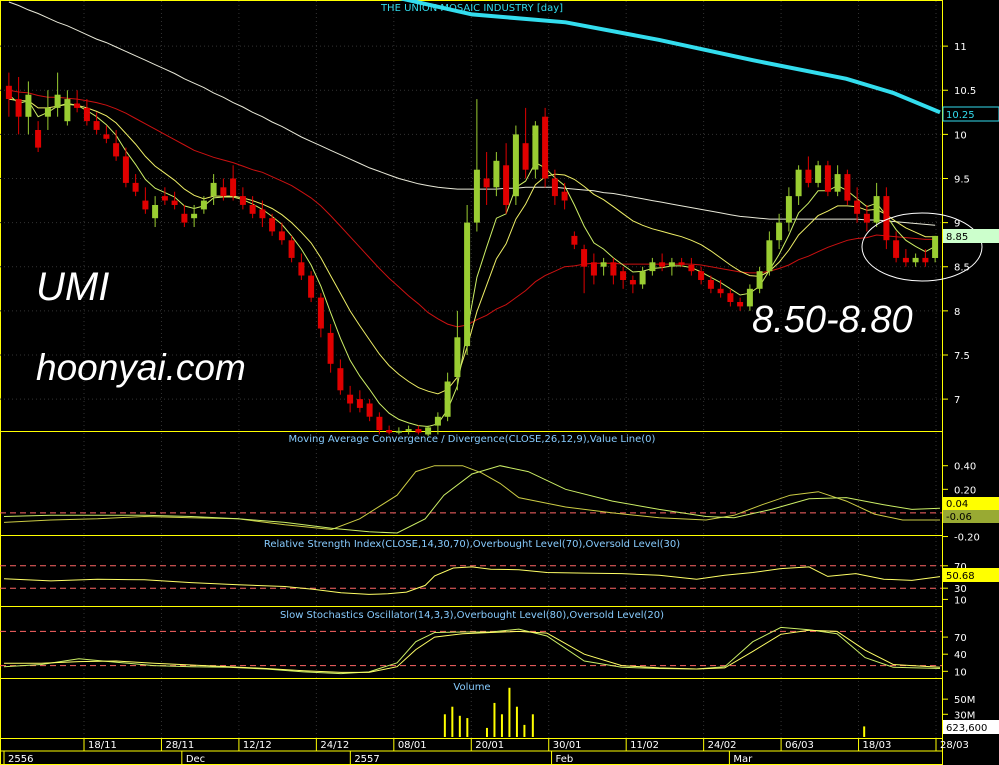 The height and width of the screenshot is (765, 999). Describe the element at coordinates (743, 759) in the screenshot. I see `period-label: Mar` at that location.